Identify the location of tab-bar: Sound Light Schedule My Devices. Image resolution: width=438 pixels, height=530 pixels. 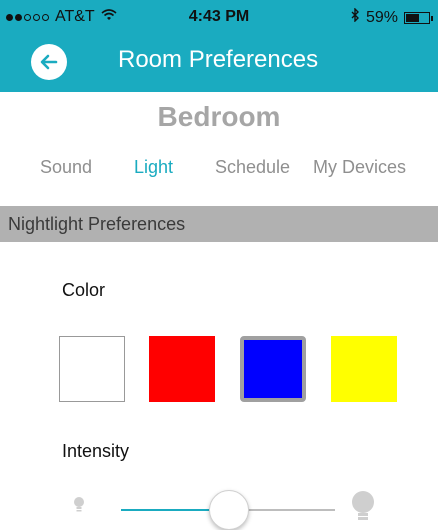
(219, 169).